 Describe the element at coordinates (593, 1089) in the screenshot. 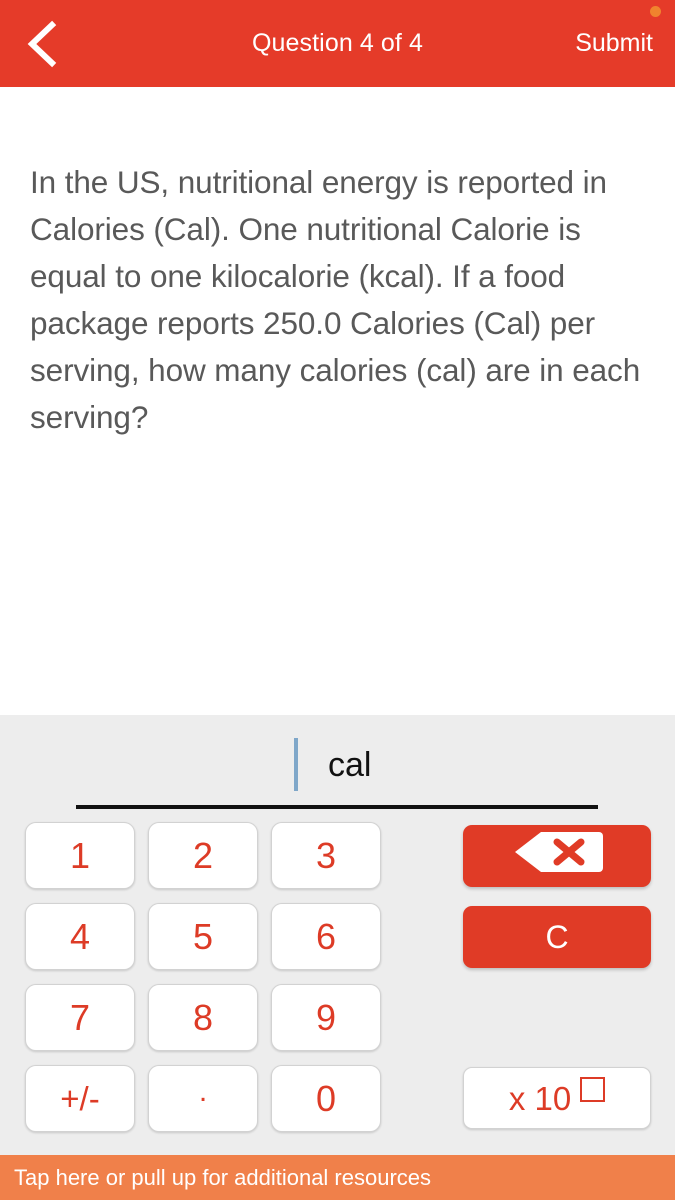

I see `exponent-placeholder-box-icon` at that location.